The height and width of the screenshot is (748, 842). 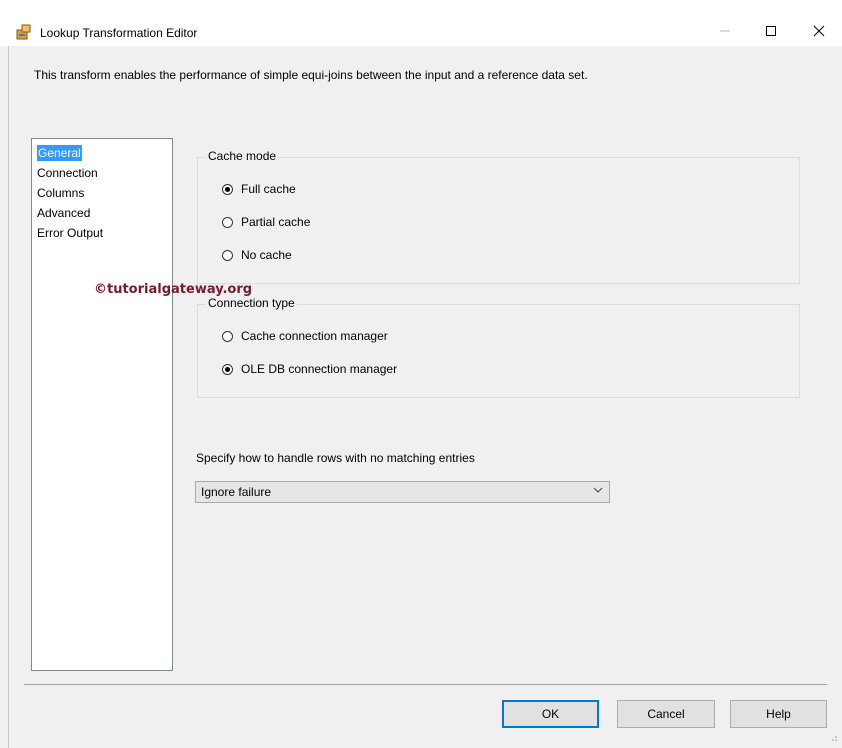 I want to click on maximize-button, so click(x=771, y=31).